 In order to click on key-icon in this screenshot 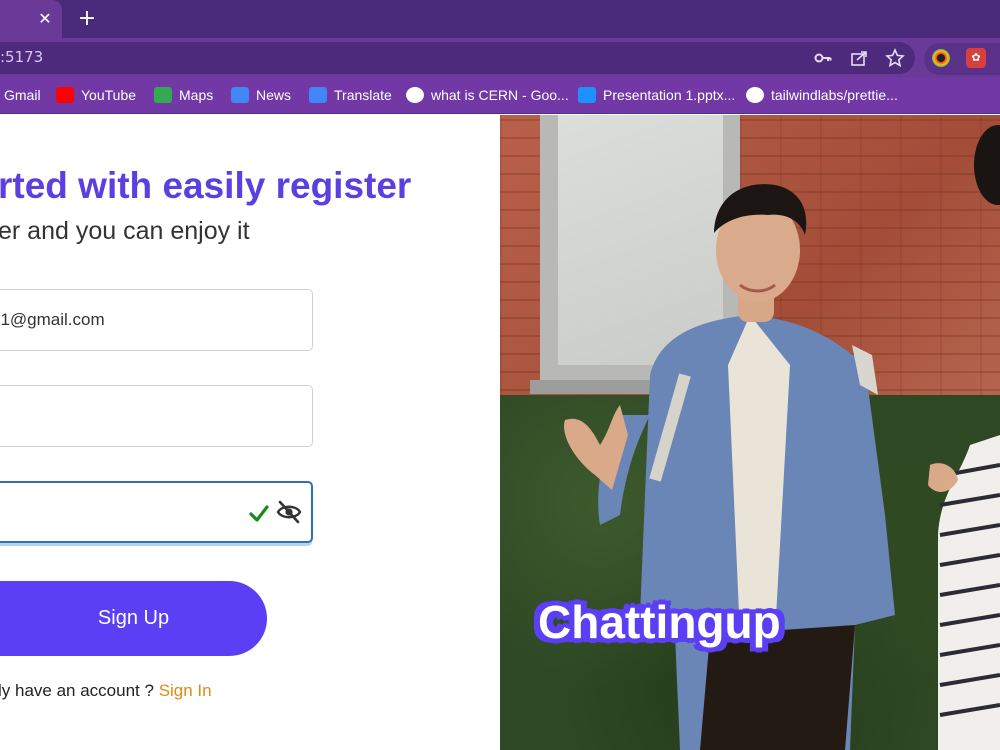, I will do `click(823, 59)`.